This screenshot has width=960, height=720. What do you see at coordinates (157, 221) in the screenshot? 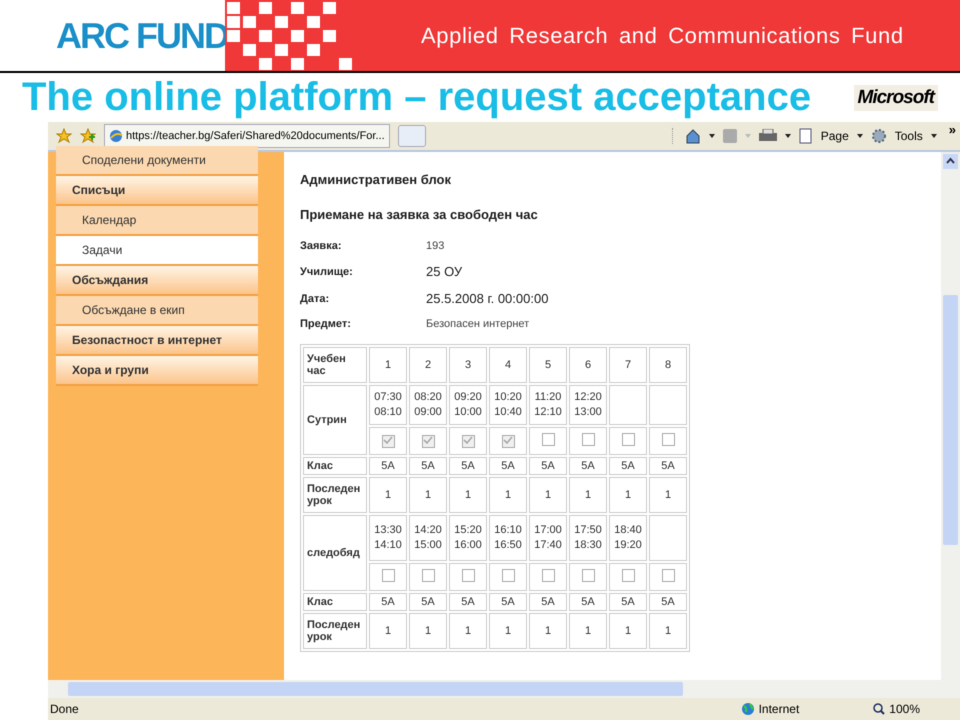
I see `sidebar-item: Календар` at bounding box center [157, 221].